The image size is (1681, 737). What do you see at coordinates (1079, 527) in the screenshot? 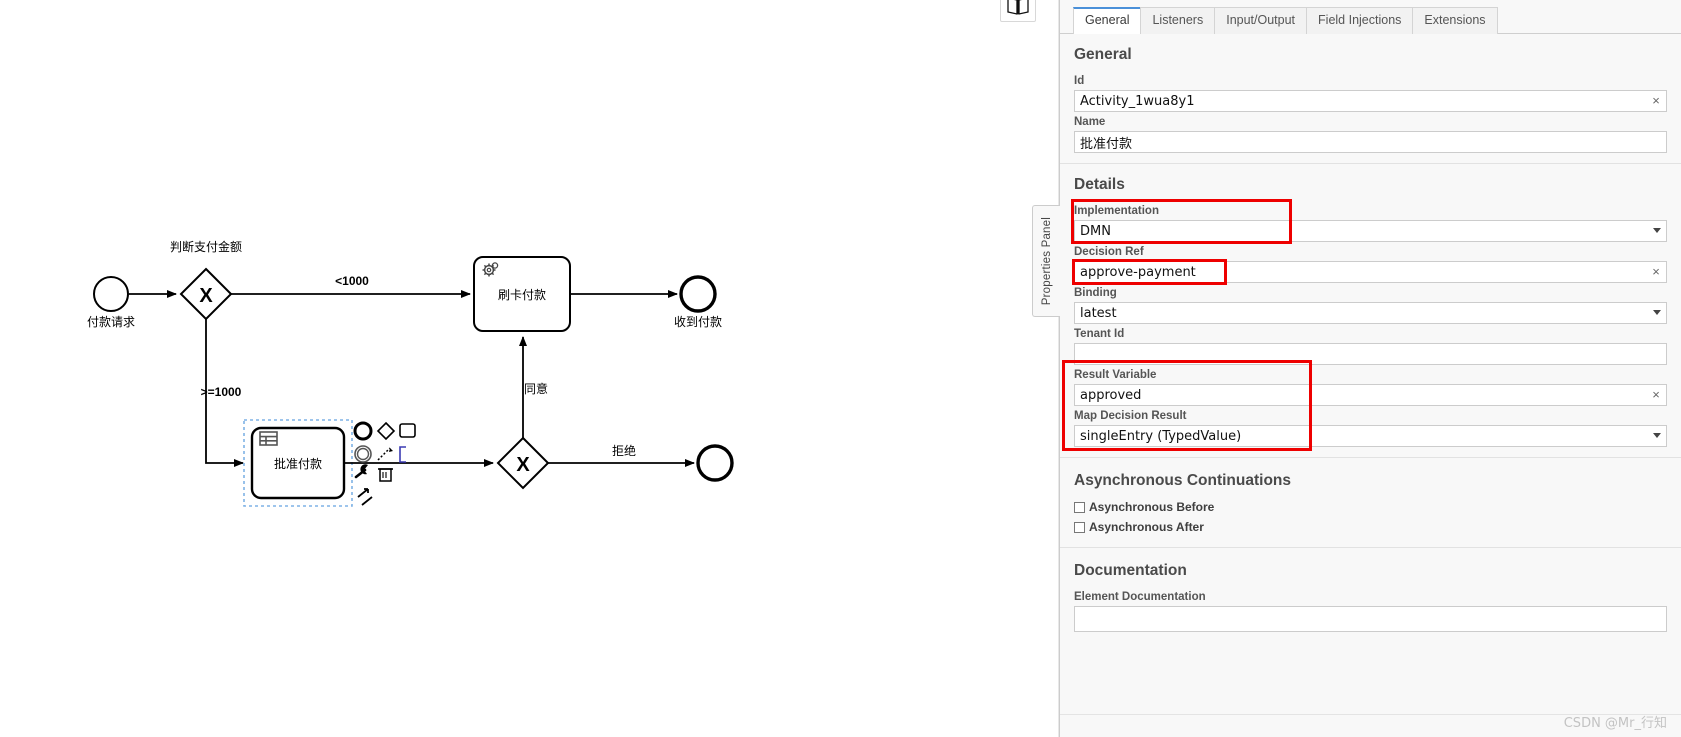
I see `async-after-checkbox` at bounding box center [1079, 527].